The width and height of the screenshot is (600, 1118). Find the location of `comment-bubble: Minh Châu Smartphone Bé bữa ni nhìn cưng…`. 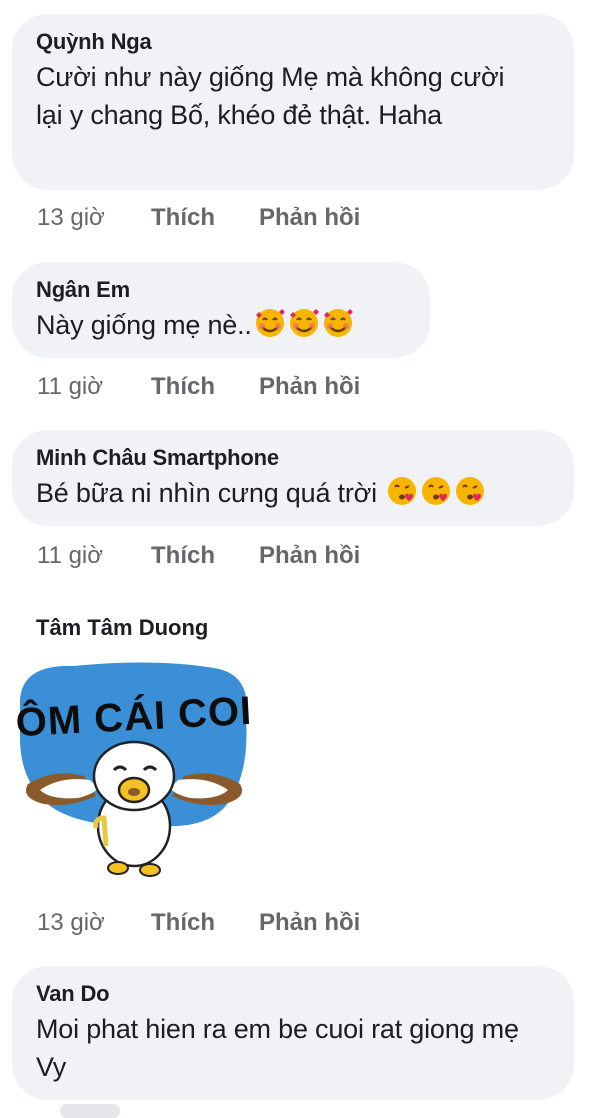

comment-bubble: Minh Châu Smartphone Bé bữa ni nhìn cưng… is located at coordinates (293, 478).